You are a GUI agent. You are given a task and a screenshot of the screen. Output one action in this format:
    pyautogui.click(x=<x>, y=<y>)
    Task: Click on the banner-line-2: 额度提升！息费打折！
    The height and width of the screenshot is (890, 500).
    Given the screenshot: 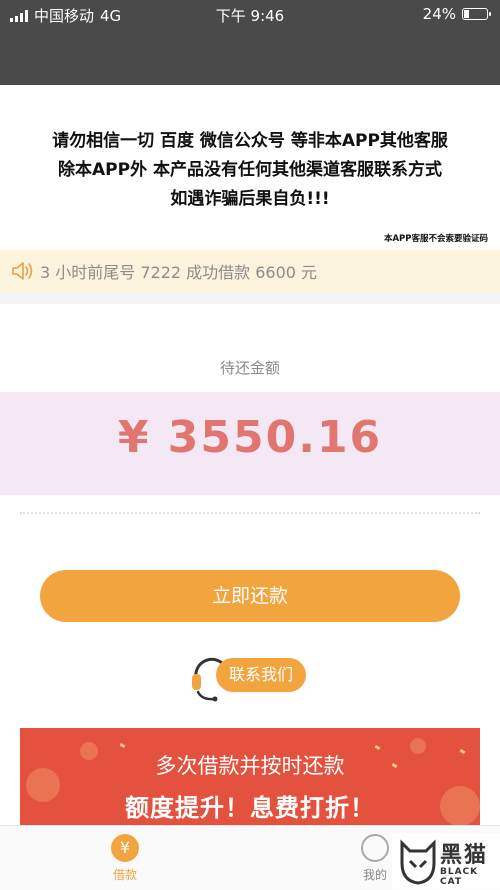 What is the action you would take?
    pyautogui.click(x=250, y=808)
    